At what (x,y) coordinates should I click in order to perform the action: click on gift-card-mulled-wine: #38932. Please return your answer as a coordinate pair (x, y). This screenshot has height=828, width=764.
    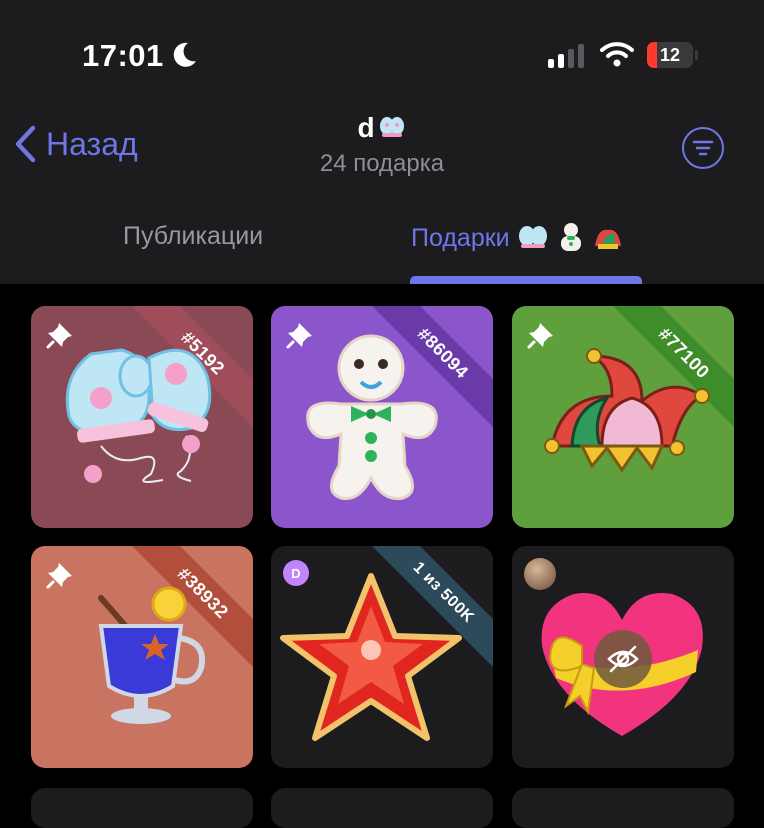
    Looking at the image, I should click on (142, 657).